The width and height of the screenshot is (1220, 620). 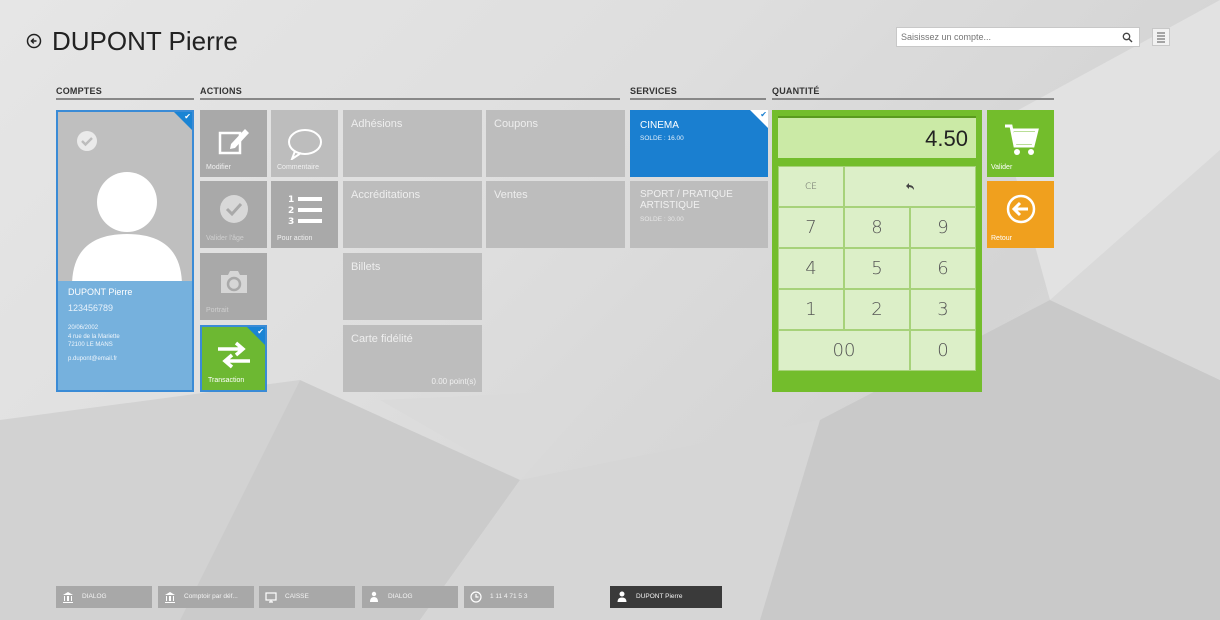 I want to click on clock-icon, so click(x=476, y=597).